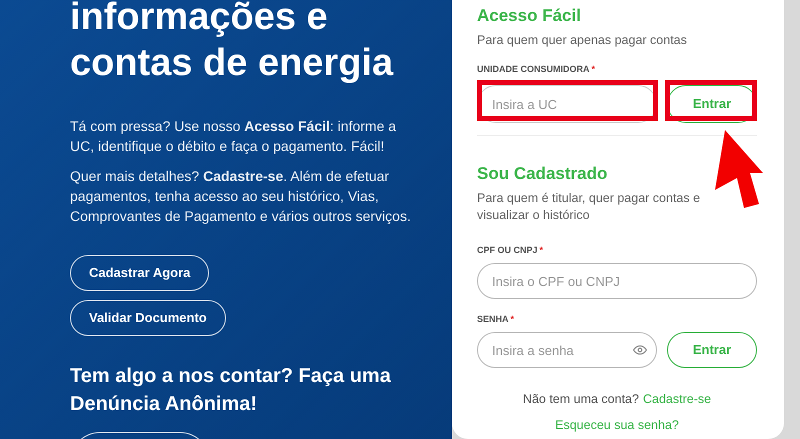 The width and height of the screenshot is (800, 439). Describe the element at coordinates (712, 350) in the screenshot. I see `enter-button: Entrar` at that location.